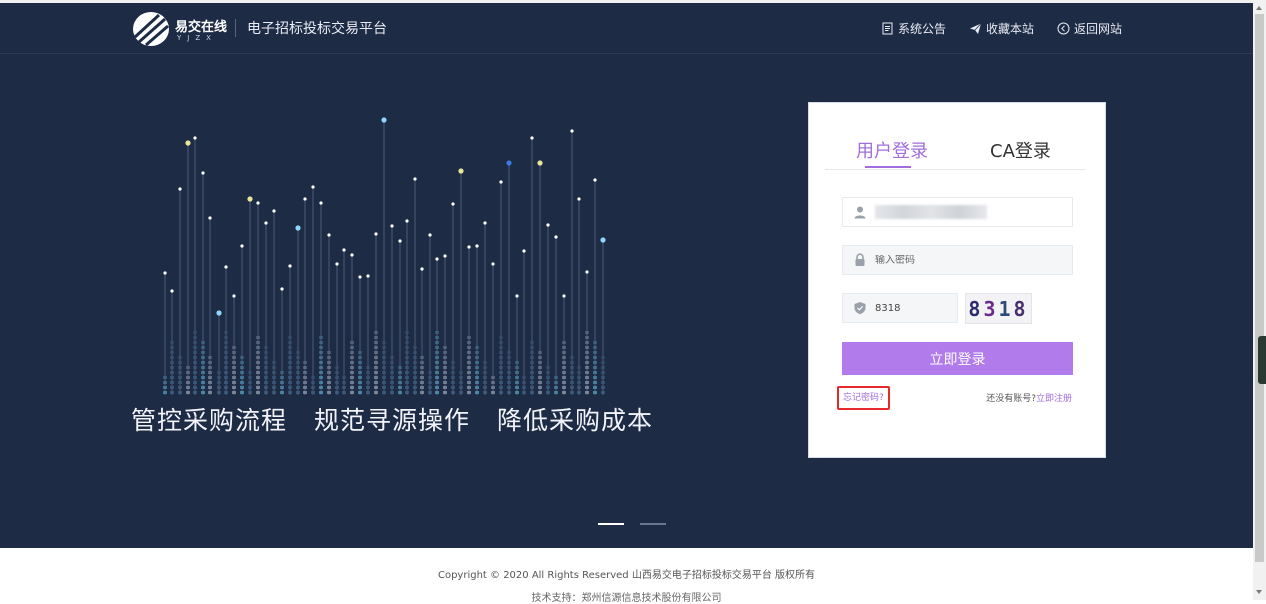  I want to click on login-submit-button: 立即登录, so click(957, 358).